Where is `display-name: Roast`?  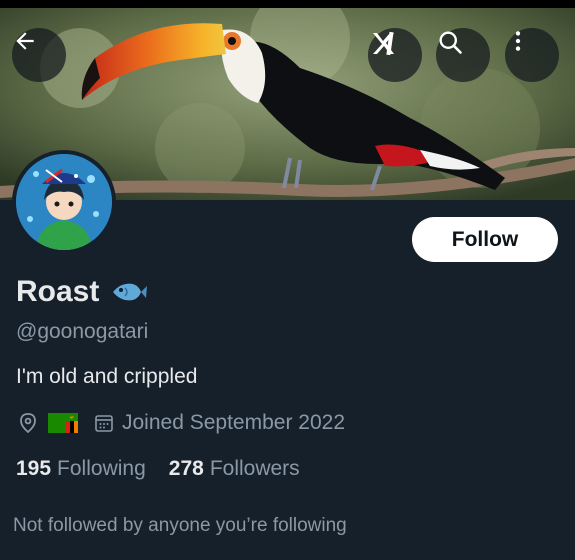
display-name: Roast is located at coordinates (58, 291).